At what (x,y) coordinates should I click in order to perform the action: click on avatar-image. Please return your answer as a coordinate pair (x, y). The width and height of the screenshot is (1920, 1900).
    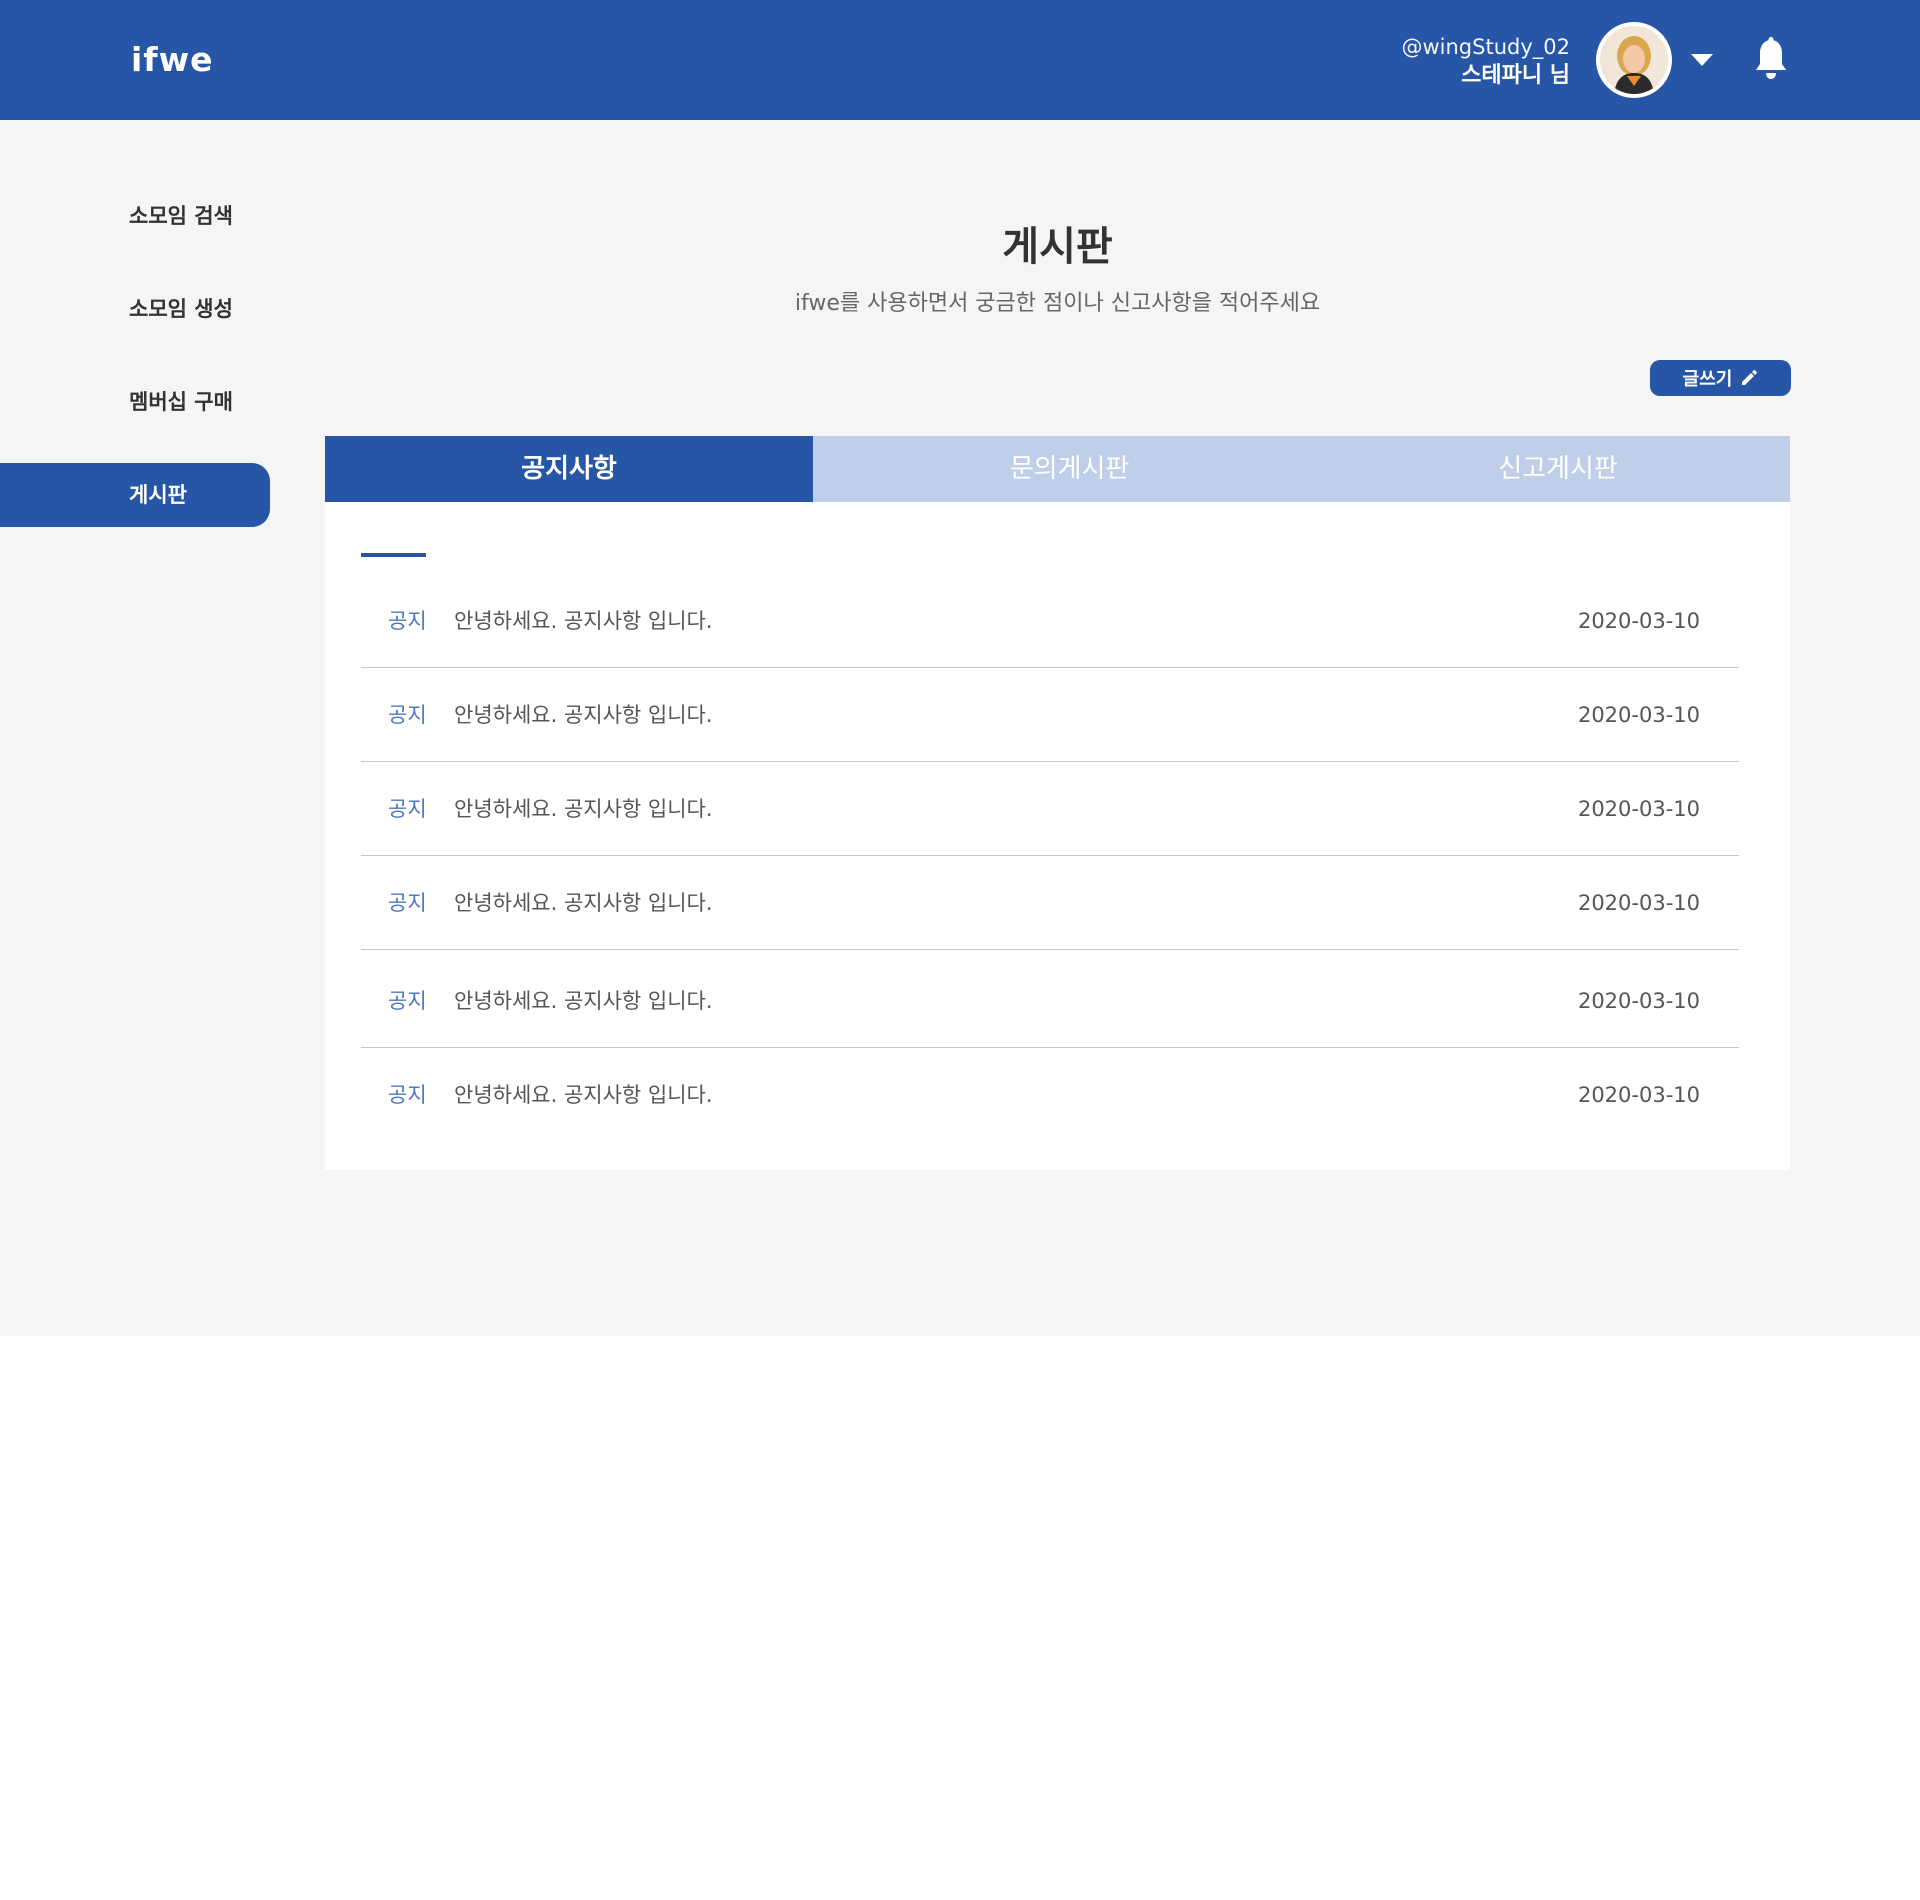
    Looking at the image, I should click on (1634, 60).